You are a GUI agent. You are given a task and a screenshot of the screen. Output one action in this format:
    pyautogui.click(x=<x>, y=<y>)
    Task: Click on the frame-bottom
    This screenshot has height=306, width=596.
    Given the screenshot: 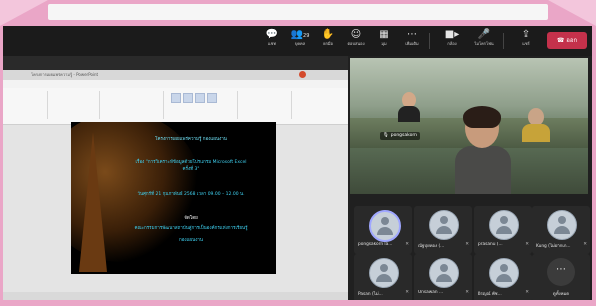 What is the action you would take?
    pyautogui.click(x=298, y=303)
    